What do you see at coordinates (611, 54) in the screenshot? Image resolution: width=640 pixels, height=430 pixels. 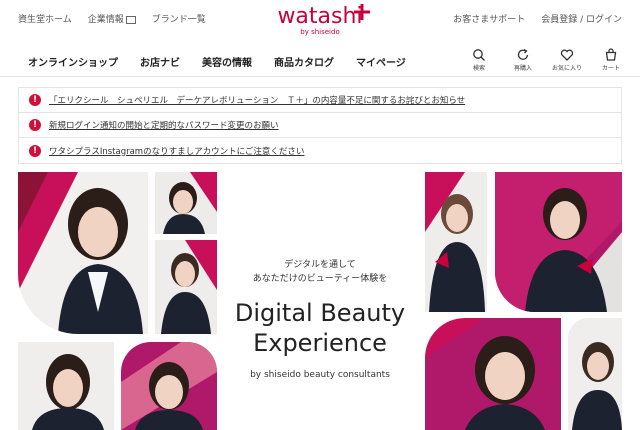 I see `cart-icon` at bounding box center [611, 54].